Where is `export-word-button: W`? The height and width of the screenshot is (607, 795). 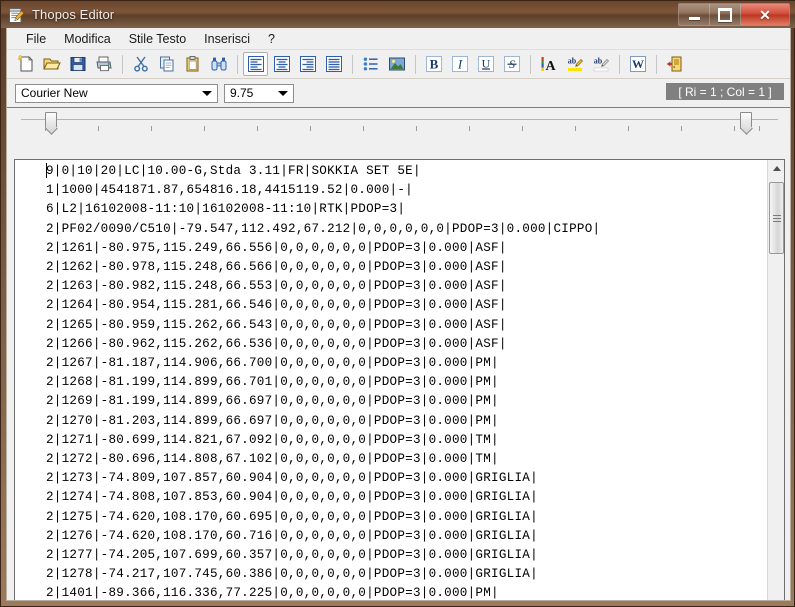
export-word-button: W is located at coordinates (637, 64).